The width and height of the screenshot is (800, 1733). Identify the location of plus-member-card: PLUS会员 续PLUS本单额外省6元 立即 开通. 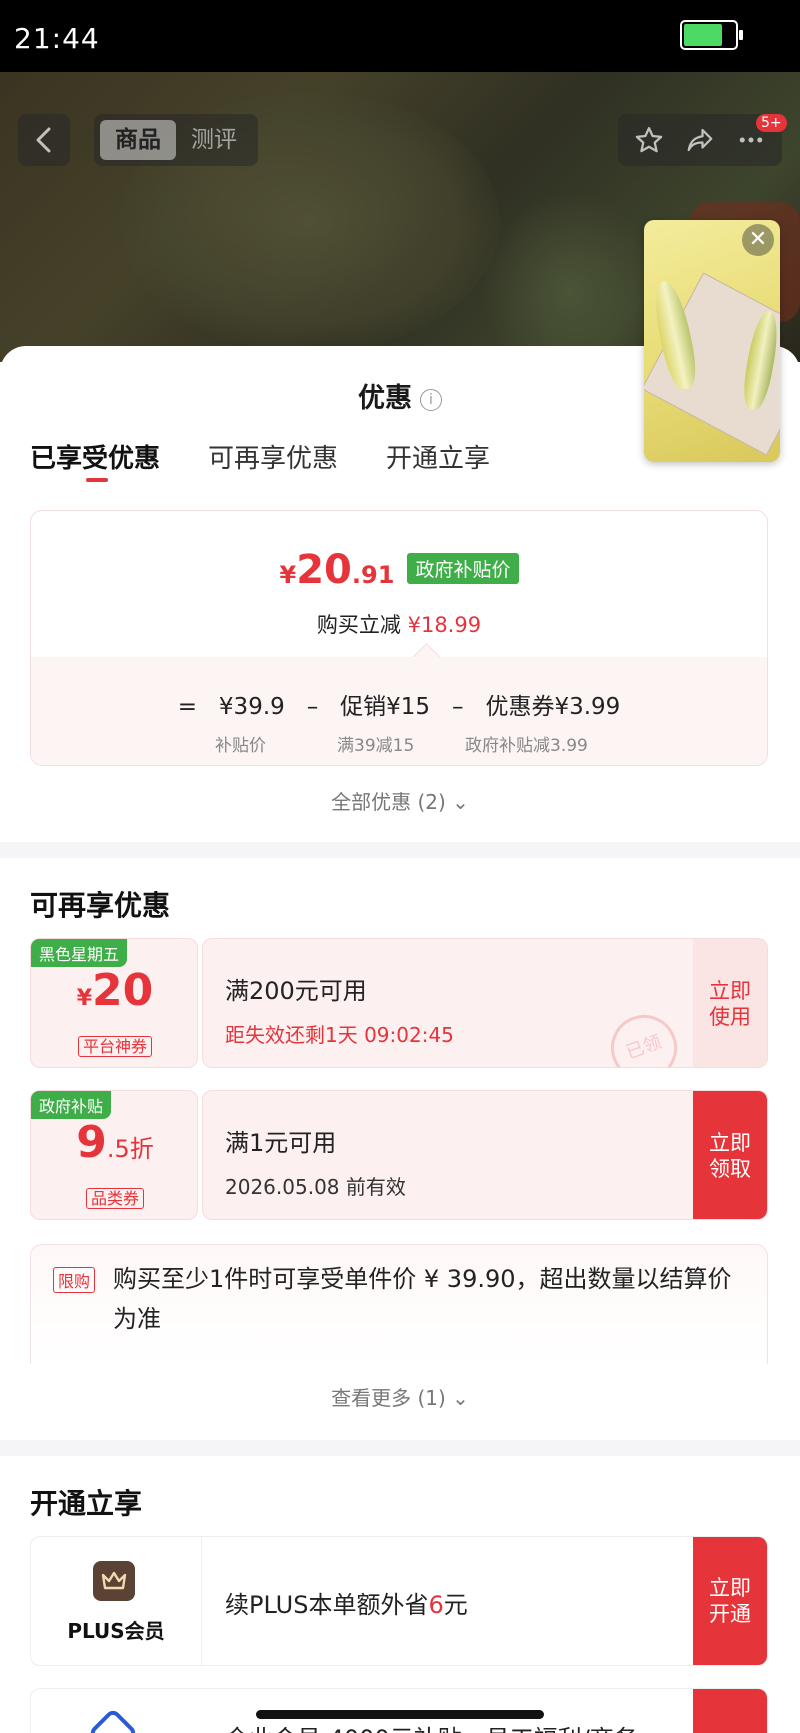
(399, 1601).